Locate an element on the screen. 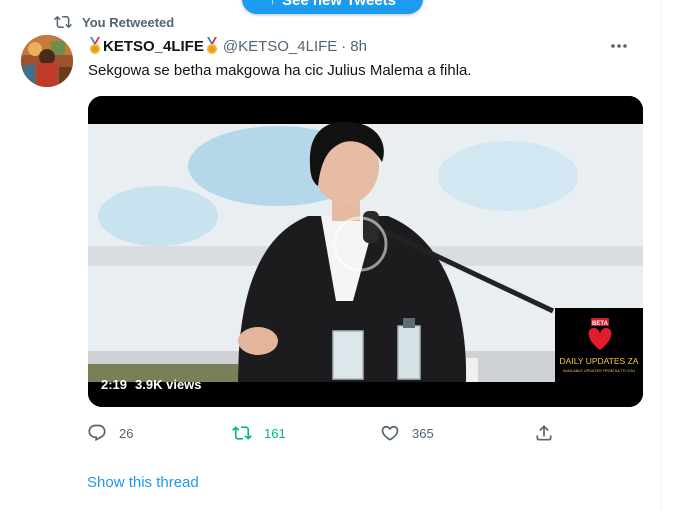 Image resolution: width=676 pixels, height=511 pixels. tweet-header: KETSO_4LIFE @KETSO_4LIFE · 8h is located at coordinates (368, 46).